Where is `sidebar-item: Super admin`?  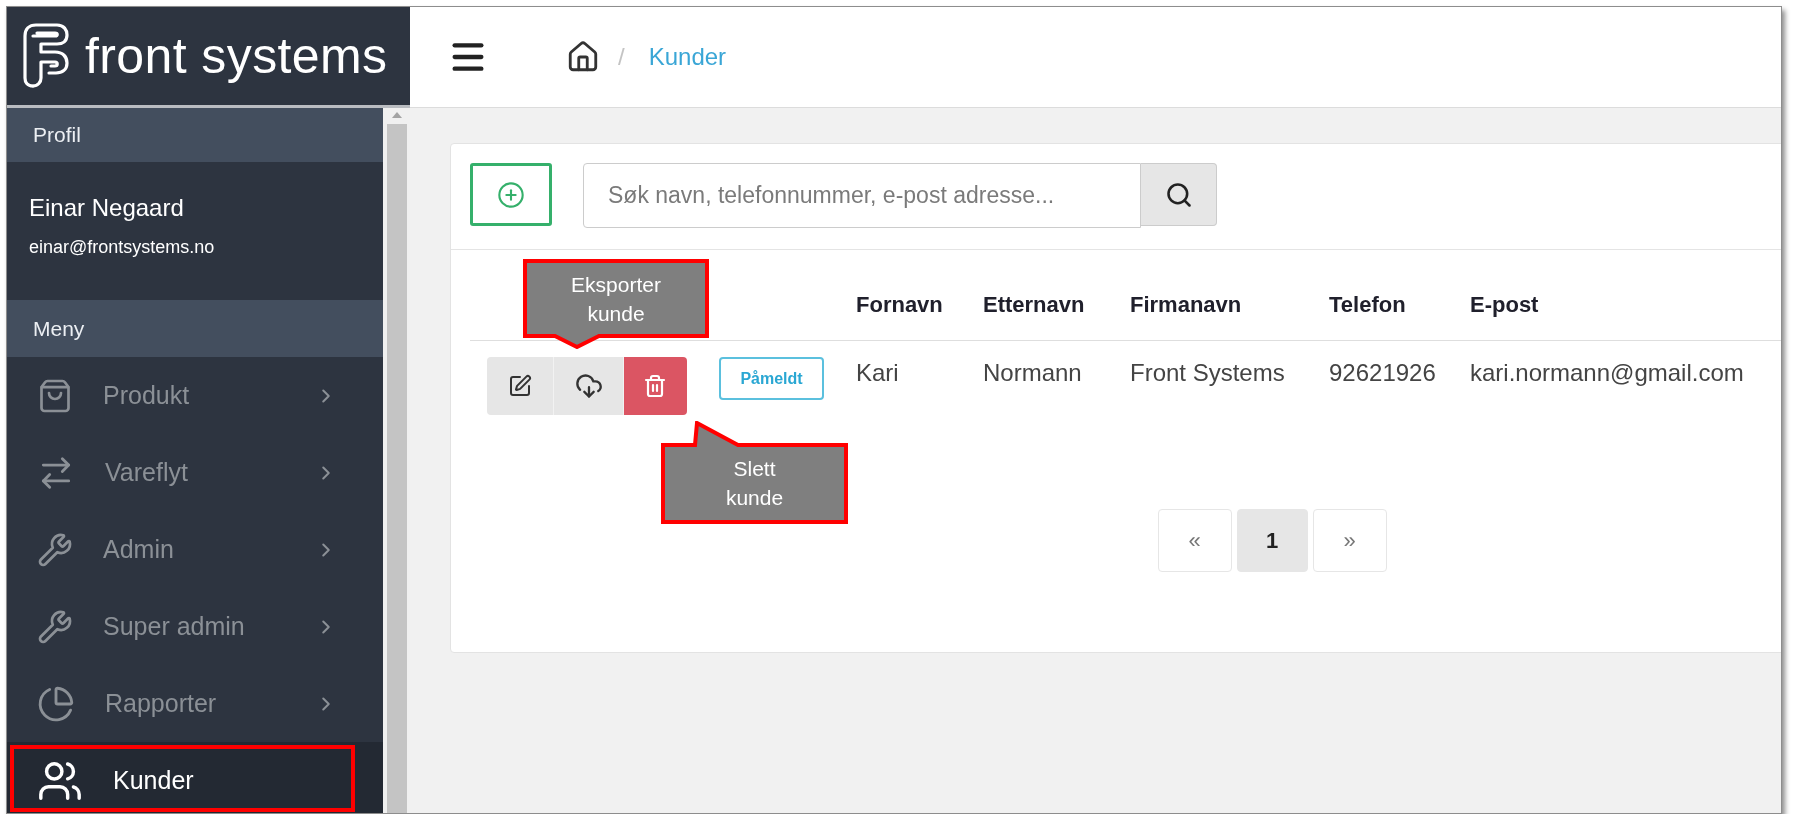
sidebar-item: Super admin is located at coordinates (195, 626).